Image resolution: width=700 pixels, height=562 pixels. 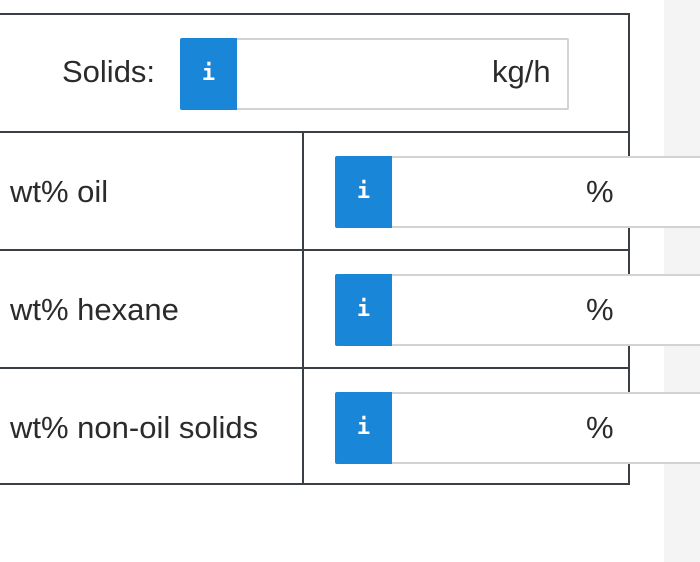 I want to click on non-oil-solids-info-button: i, so click(x=363, y=428).